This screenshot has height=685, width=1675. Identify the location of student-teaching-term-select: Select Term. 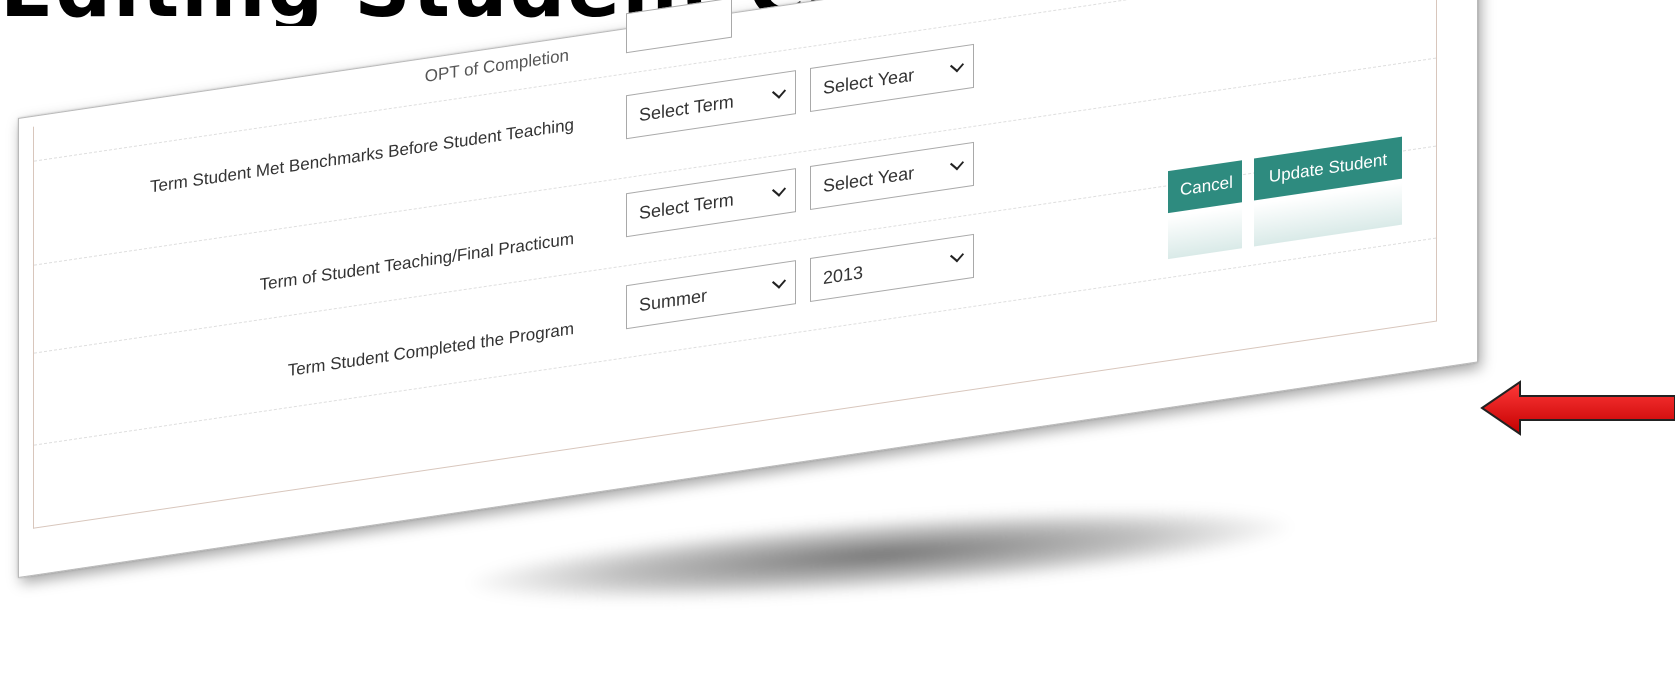
(711, 203).